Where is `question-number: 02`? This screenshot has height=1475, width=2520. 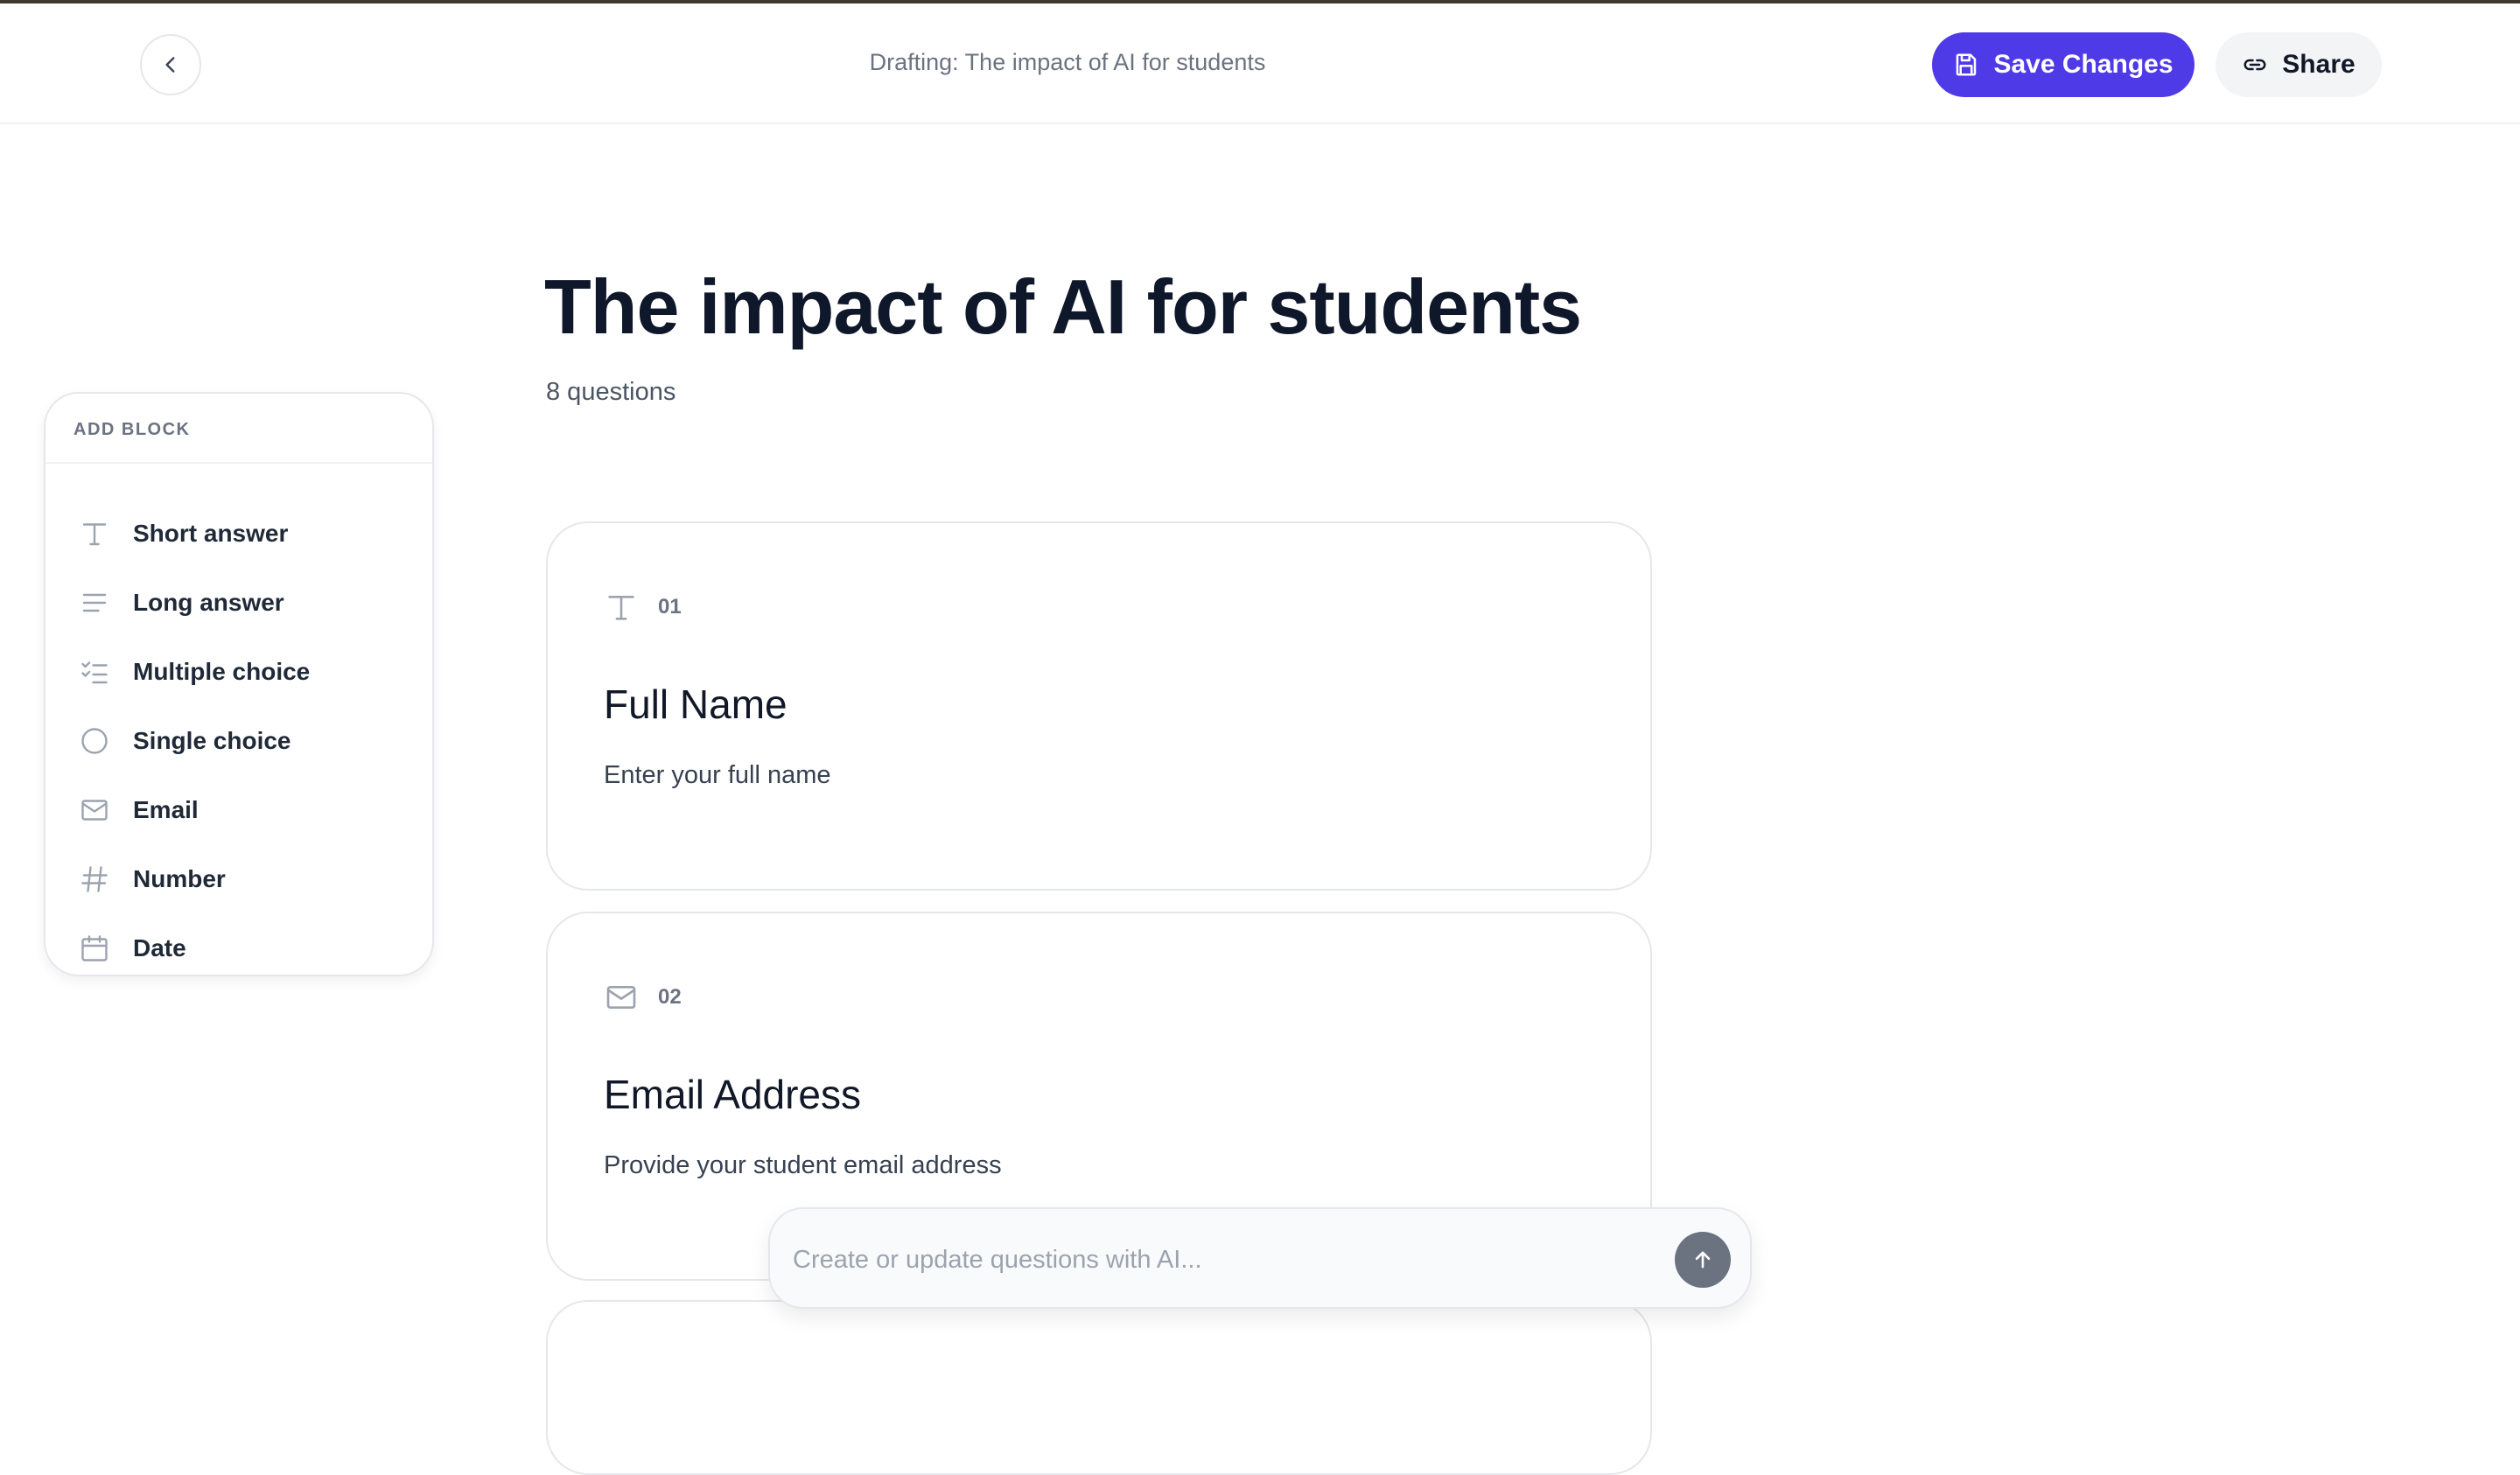 question-number: 02 is located at coordinates (670, 997).